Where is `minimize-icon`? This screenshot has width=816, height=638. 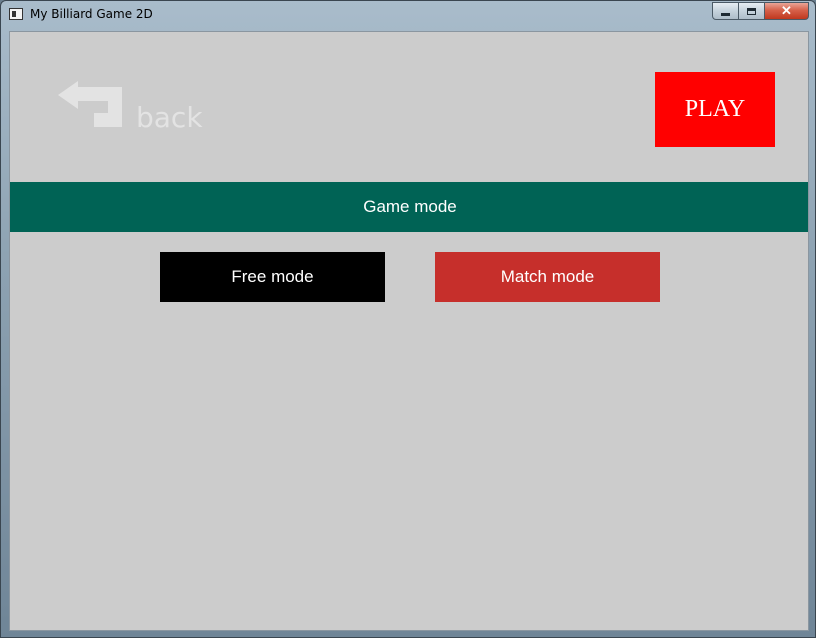
minimize-icon is located at coordinates (725, 14).